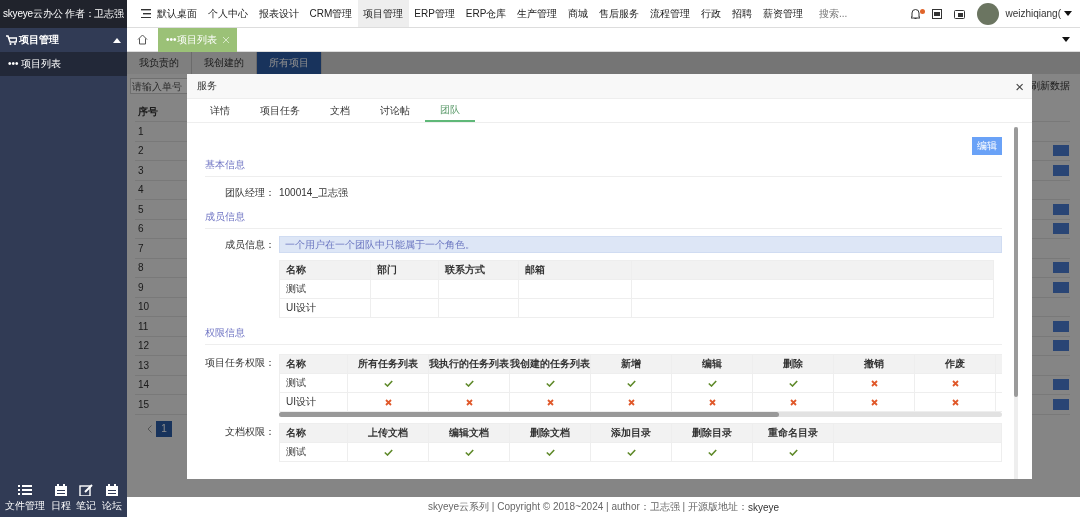  What do you see at coordinates (575, 270) in the screenshot?
I see `column-header: 邮箱` at bounding box center [575, 270].